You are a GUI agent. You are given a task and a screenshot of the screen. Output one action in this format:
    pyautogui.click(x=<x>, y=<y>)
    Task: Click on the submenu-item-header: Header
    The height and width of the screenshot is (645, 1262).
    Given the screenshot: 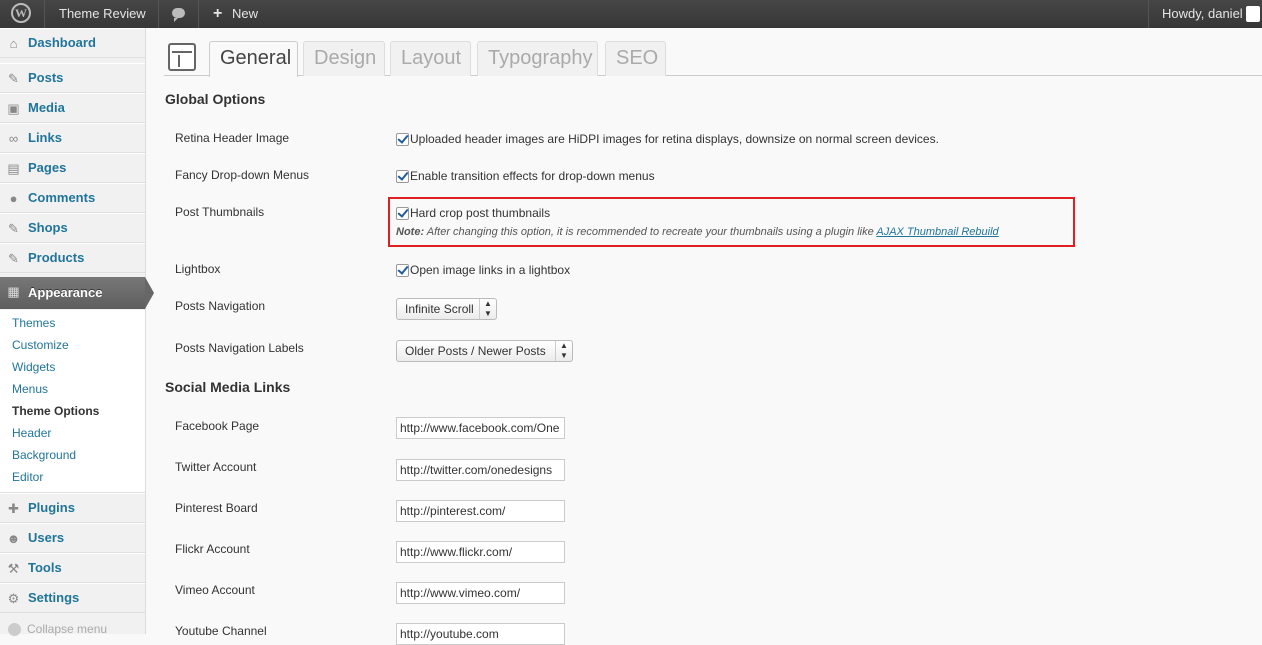 What is the action you would take?
    pyautogui.click(x=31, y=433)
    